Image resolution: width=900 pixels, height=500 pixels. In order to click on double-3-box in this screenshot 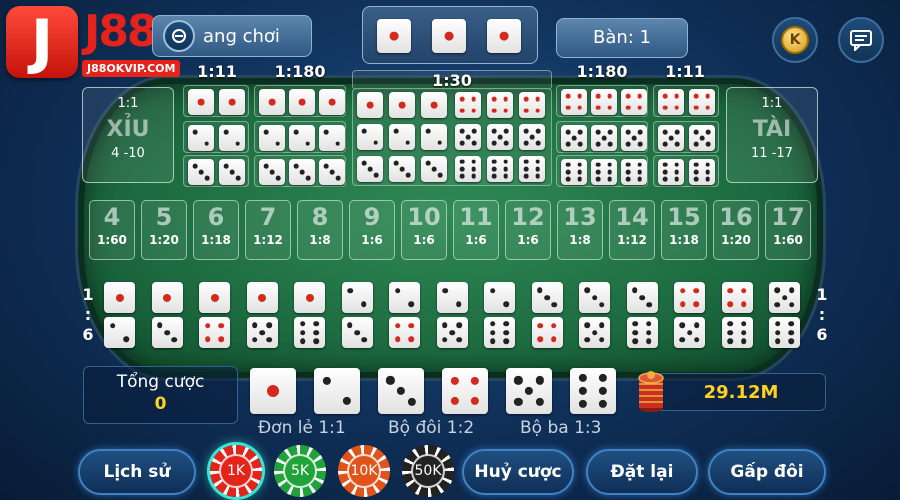, I will do `click(216, 171)`.